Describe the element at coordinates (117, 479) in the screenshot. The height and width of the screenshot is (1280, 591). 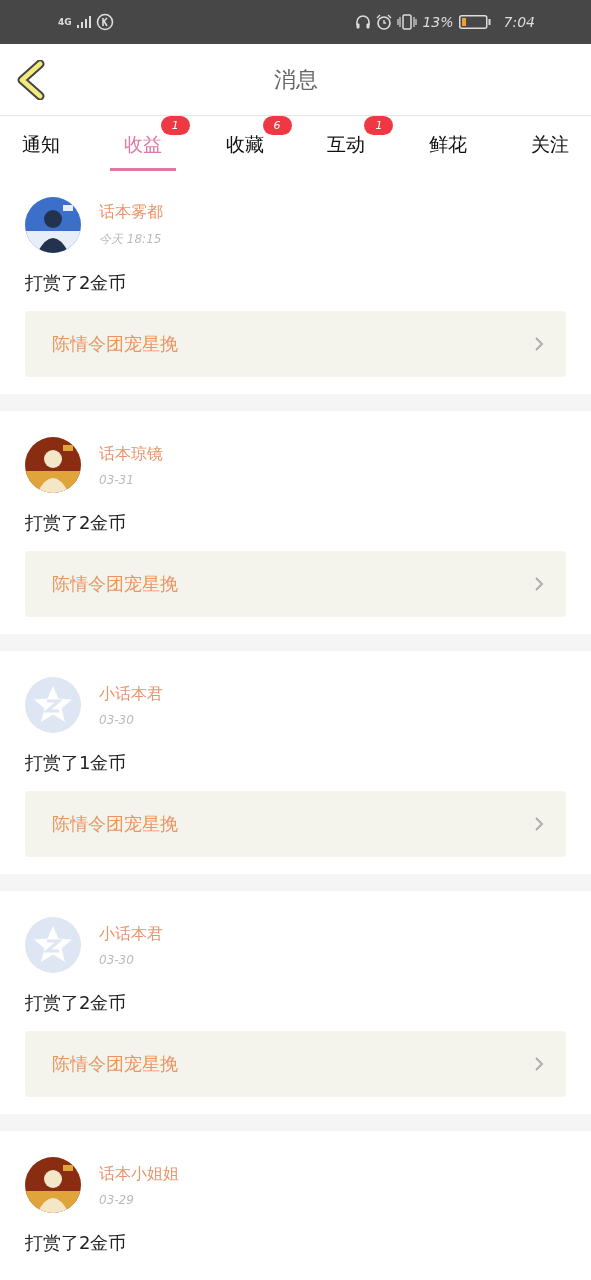
I see `message-time: 03-31` at that location.